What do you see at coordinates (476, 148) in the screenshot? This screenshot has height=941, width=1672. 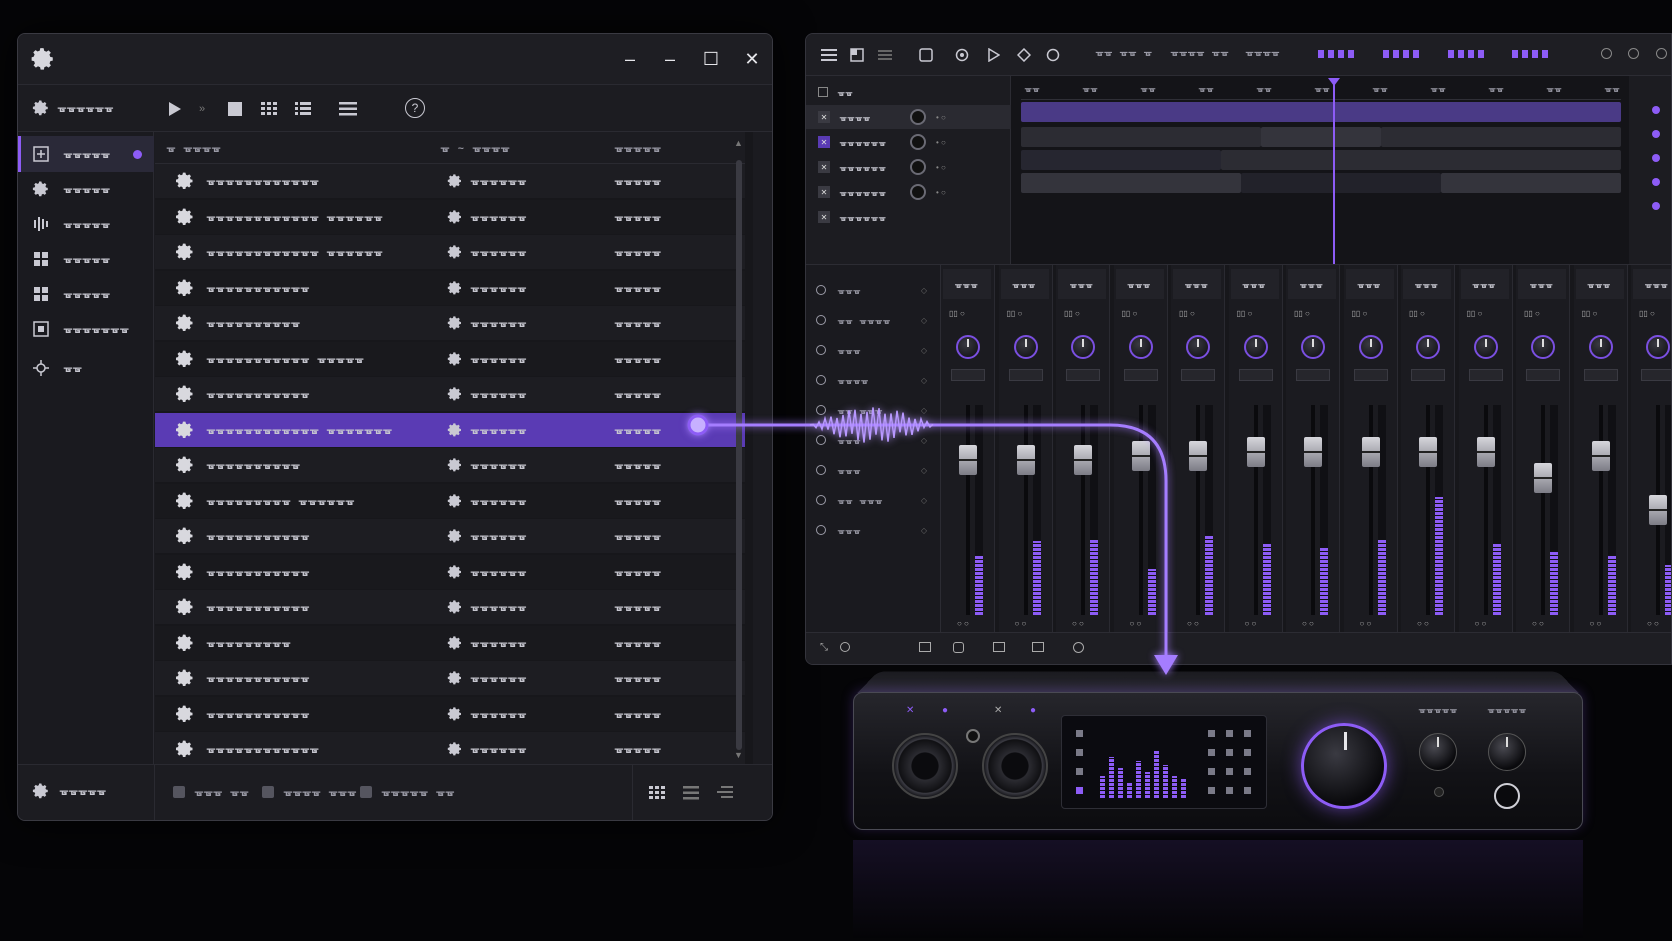 I see `header-status: ᚗ ~ ᚗᚗᚗᚗ` at bounding box center [476, 148].